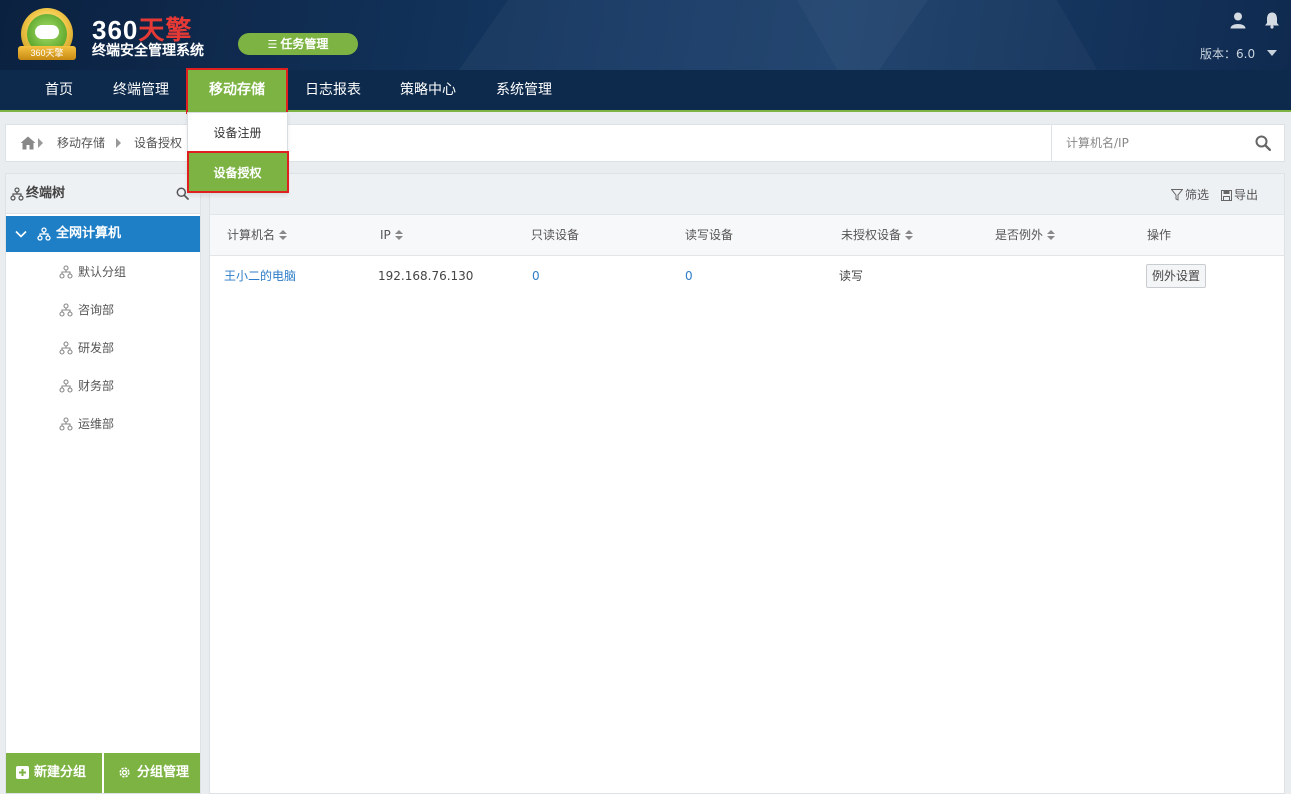 Image resolution: width=1291 pixels, height=794 pixels. Describe the element at coordinates (1177, 195) in the screenshot. I see `filter-icon` at that location.